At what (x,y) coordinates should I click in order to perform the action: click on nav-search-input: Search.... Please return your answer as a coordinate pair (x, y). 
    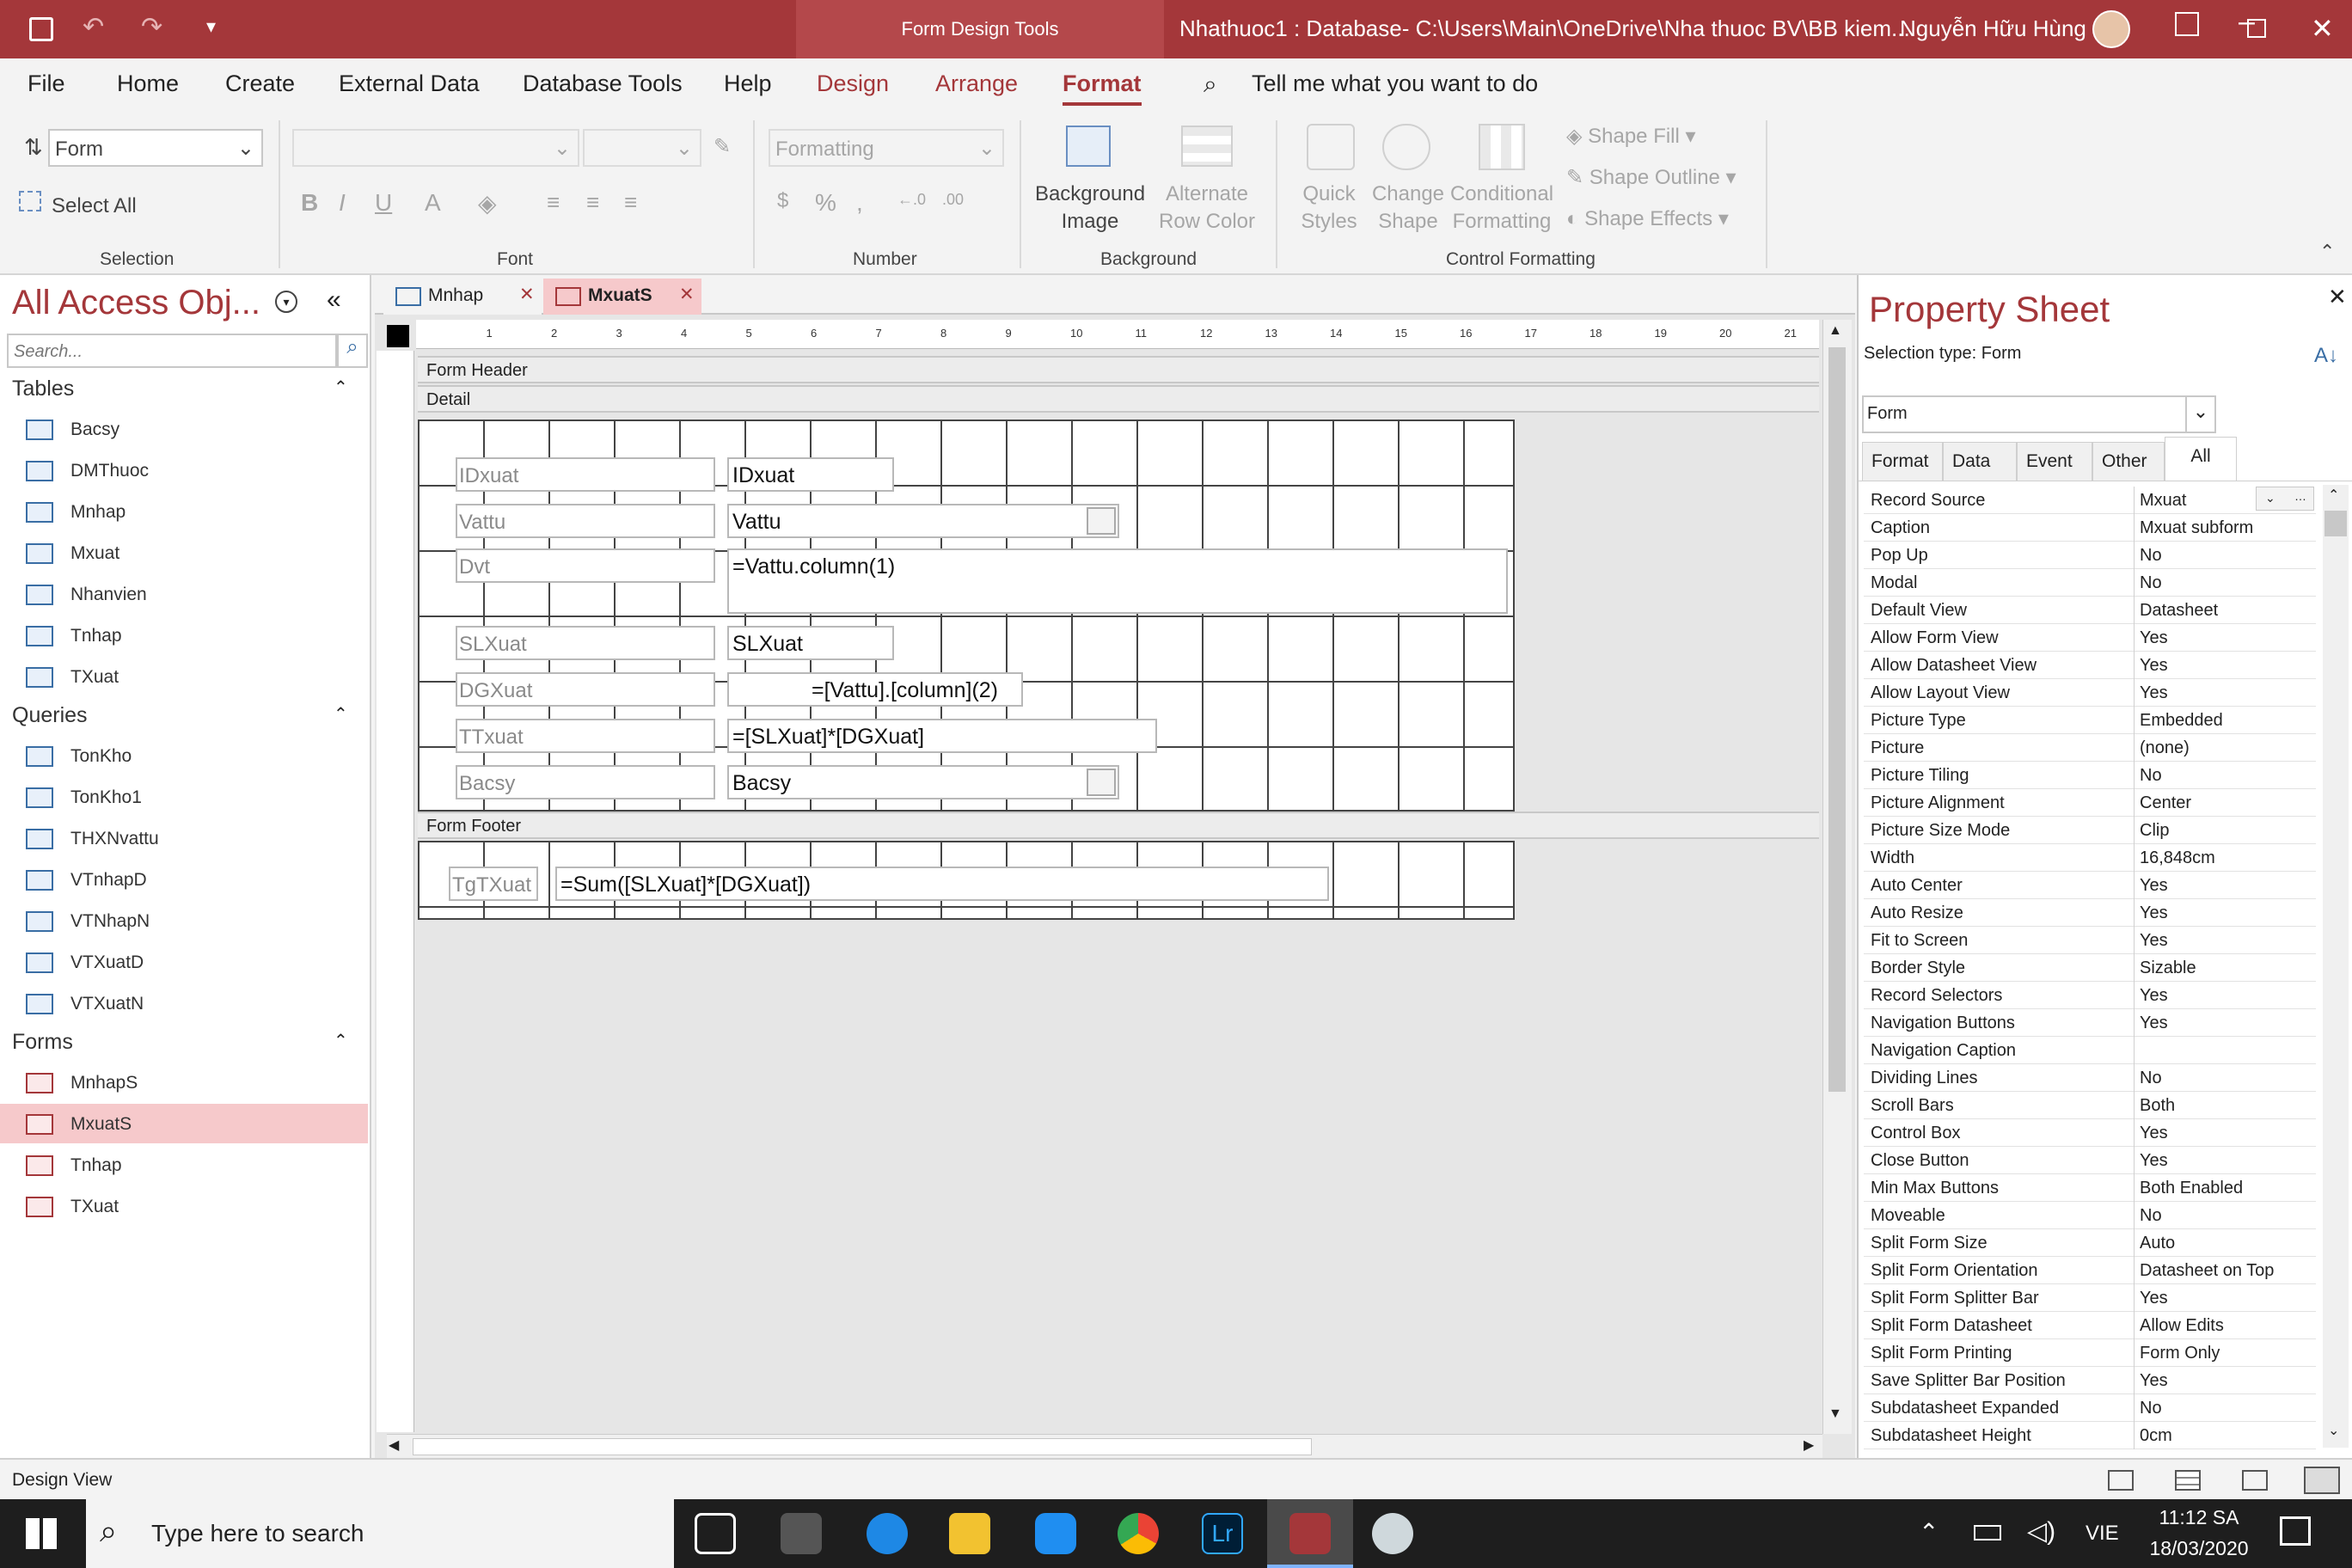
    Looking at the image, I should click on (172, 351).